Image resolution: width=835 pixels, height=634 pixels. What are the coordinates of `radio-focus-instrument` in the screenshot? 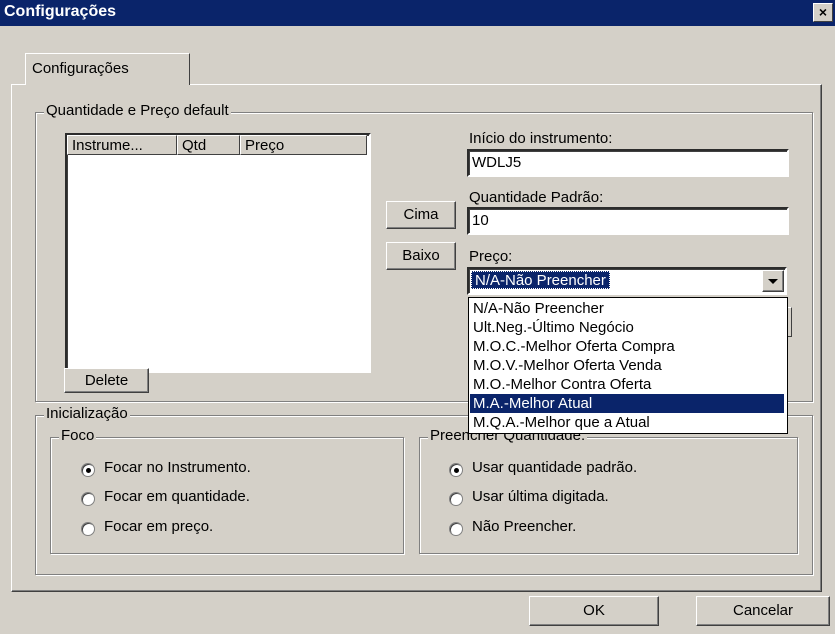 It's located at (88, 470).